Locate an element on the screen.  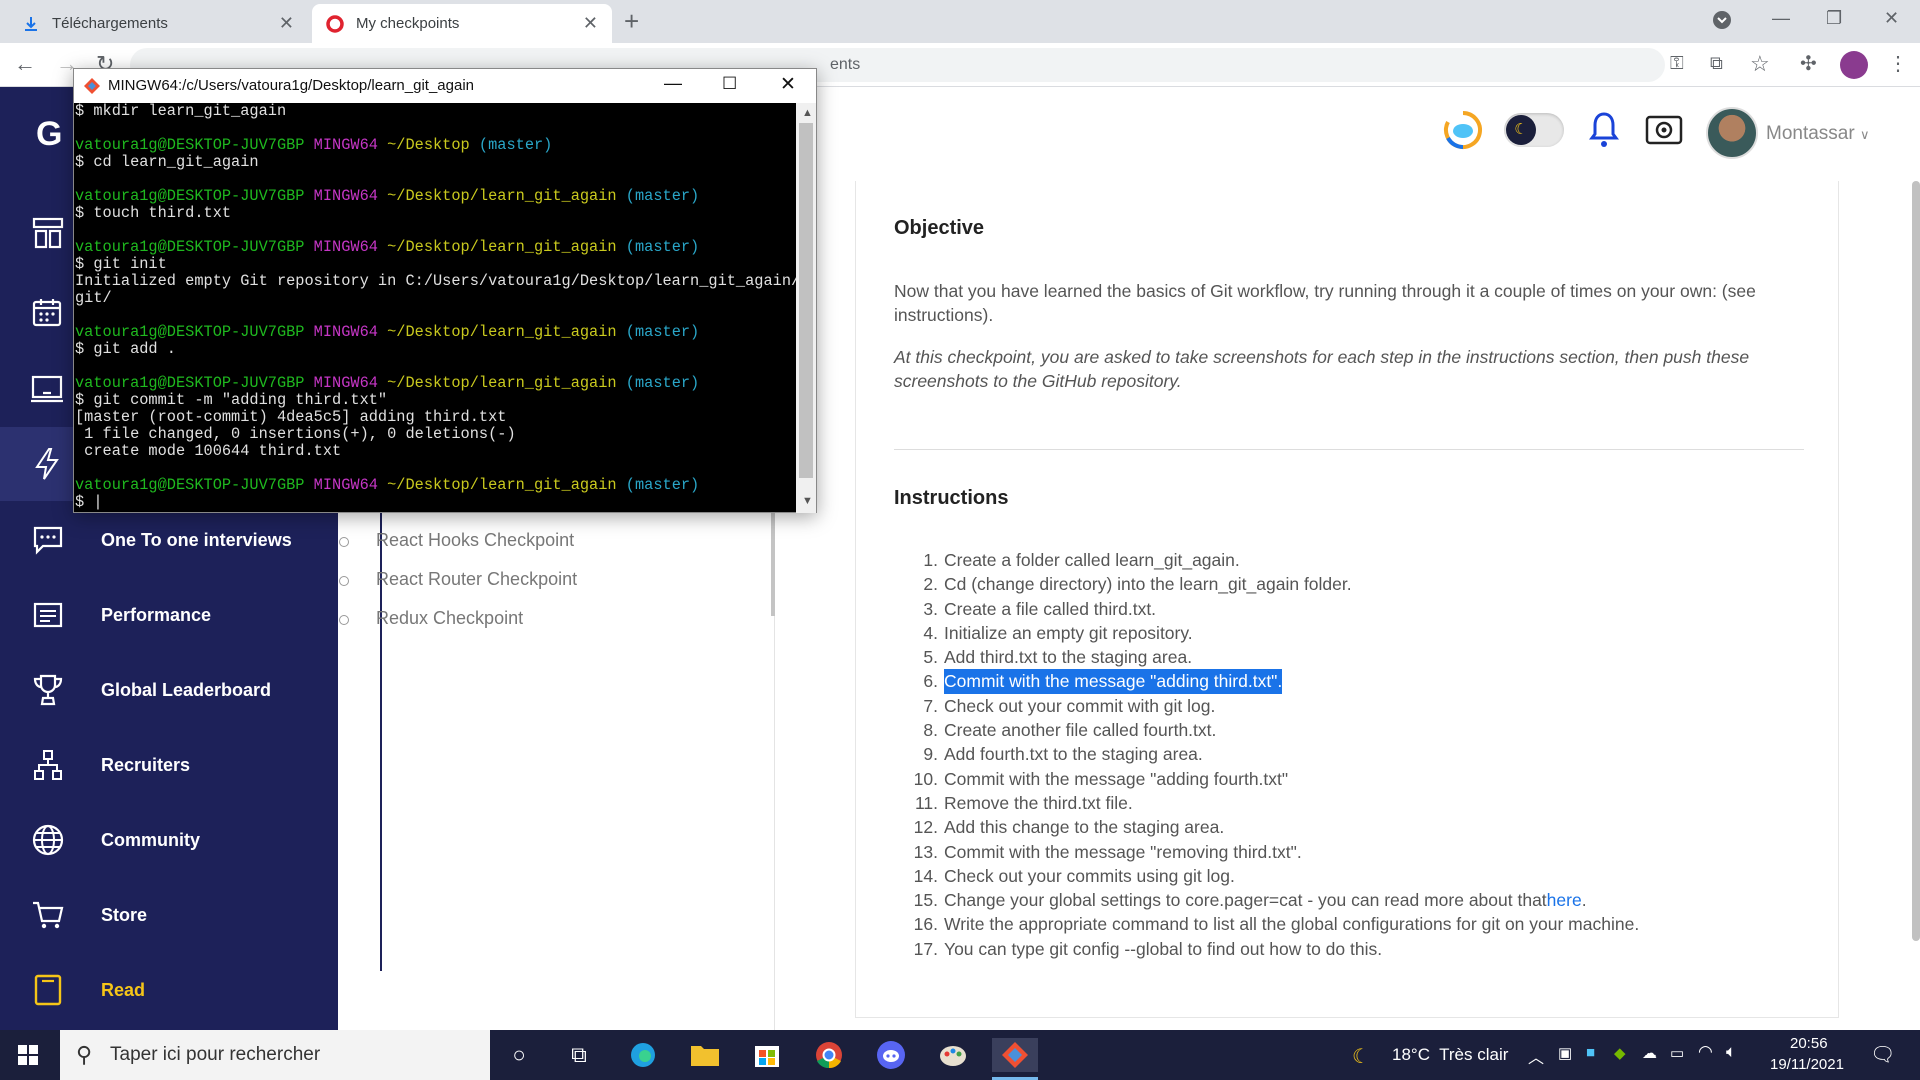
notifications-icon: 🗨︎ is located at coordinates (1882, 1054).